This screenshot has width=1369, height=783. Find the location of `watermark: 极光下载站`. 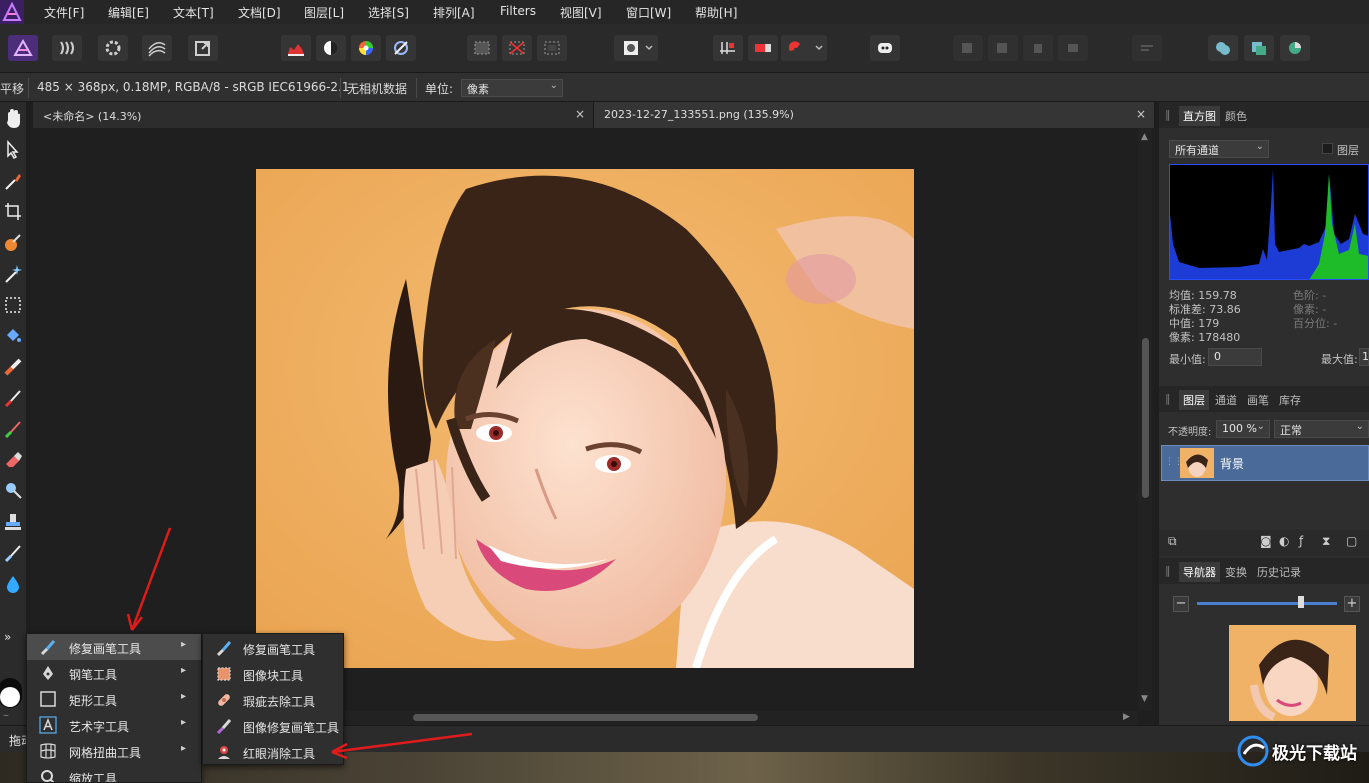

watermark: 极光下载站 is located at coordinates (1301, 753).